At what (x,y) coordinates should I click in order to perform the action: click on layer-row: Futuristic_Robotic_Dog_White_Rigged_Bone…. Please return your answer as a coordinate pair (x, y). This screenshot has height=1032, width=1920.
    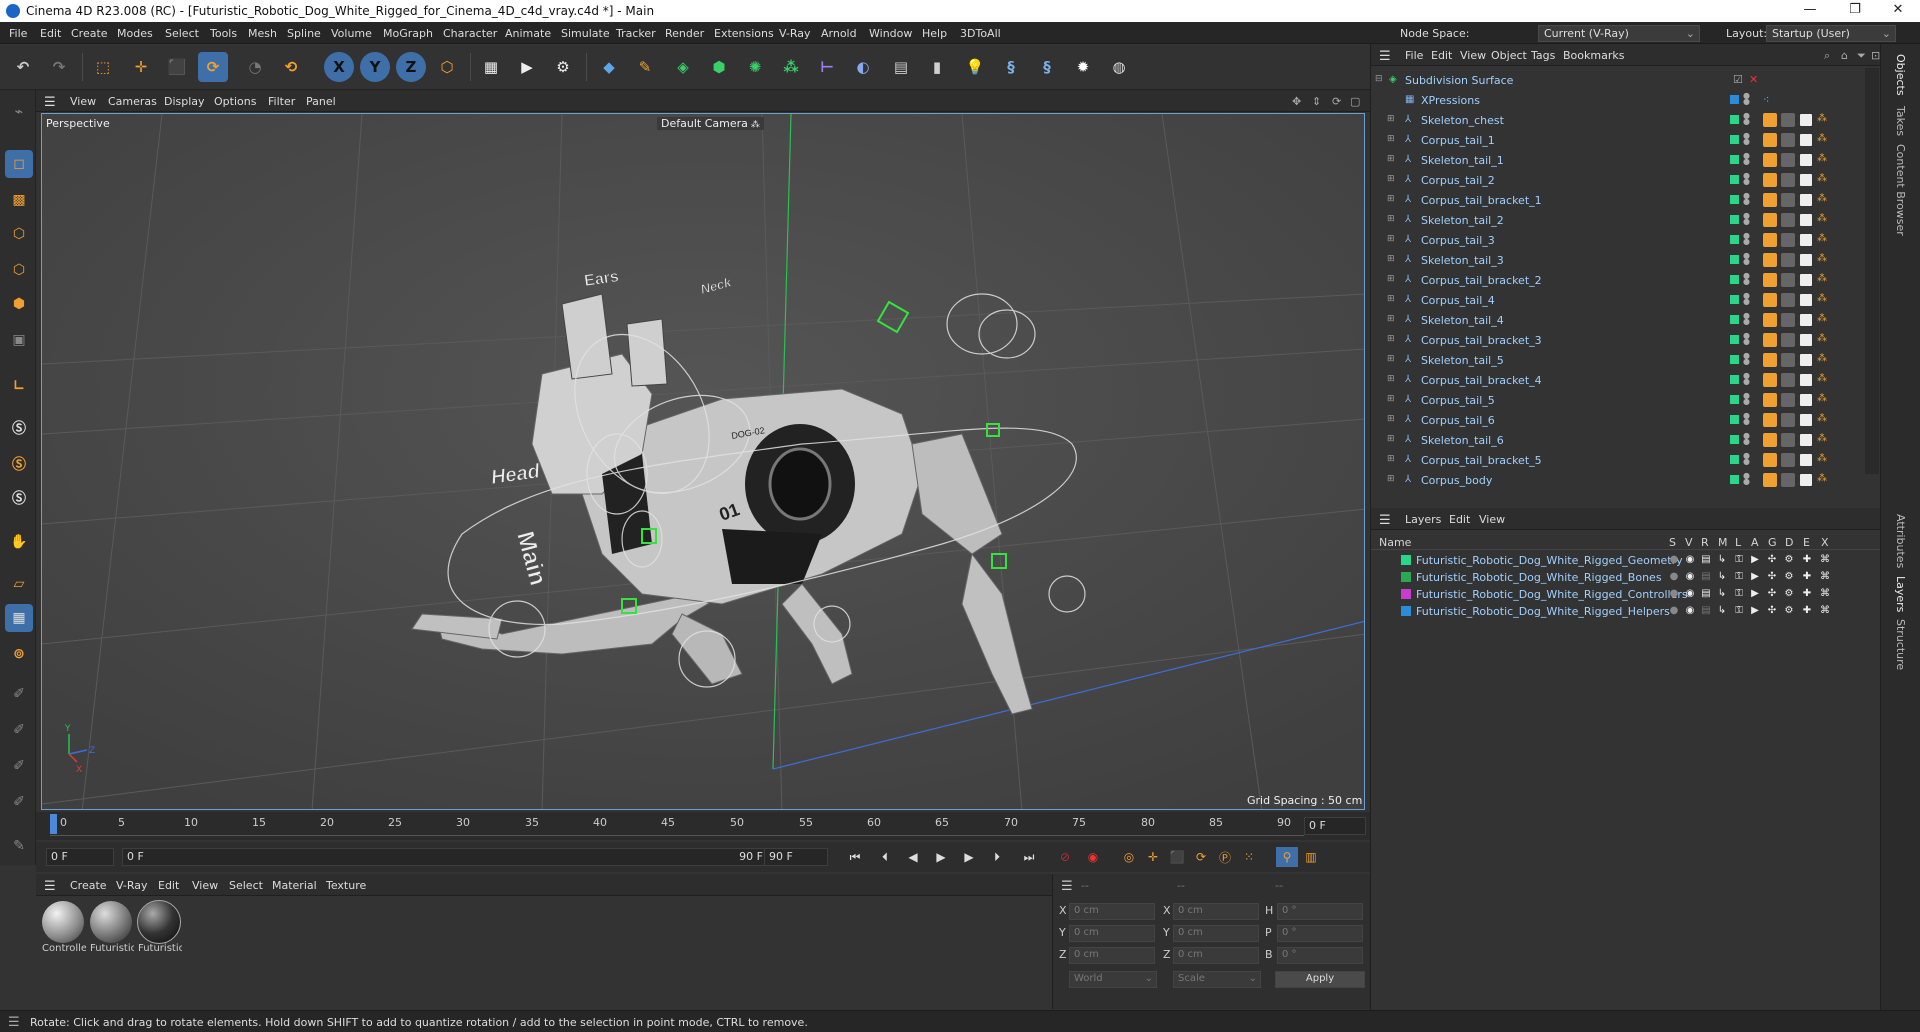
    Looking at the image, I should click on (1626, 577).